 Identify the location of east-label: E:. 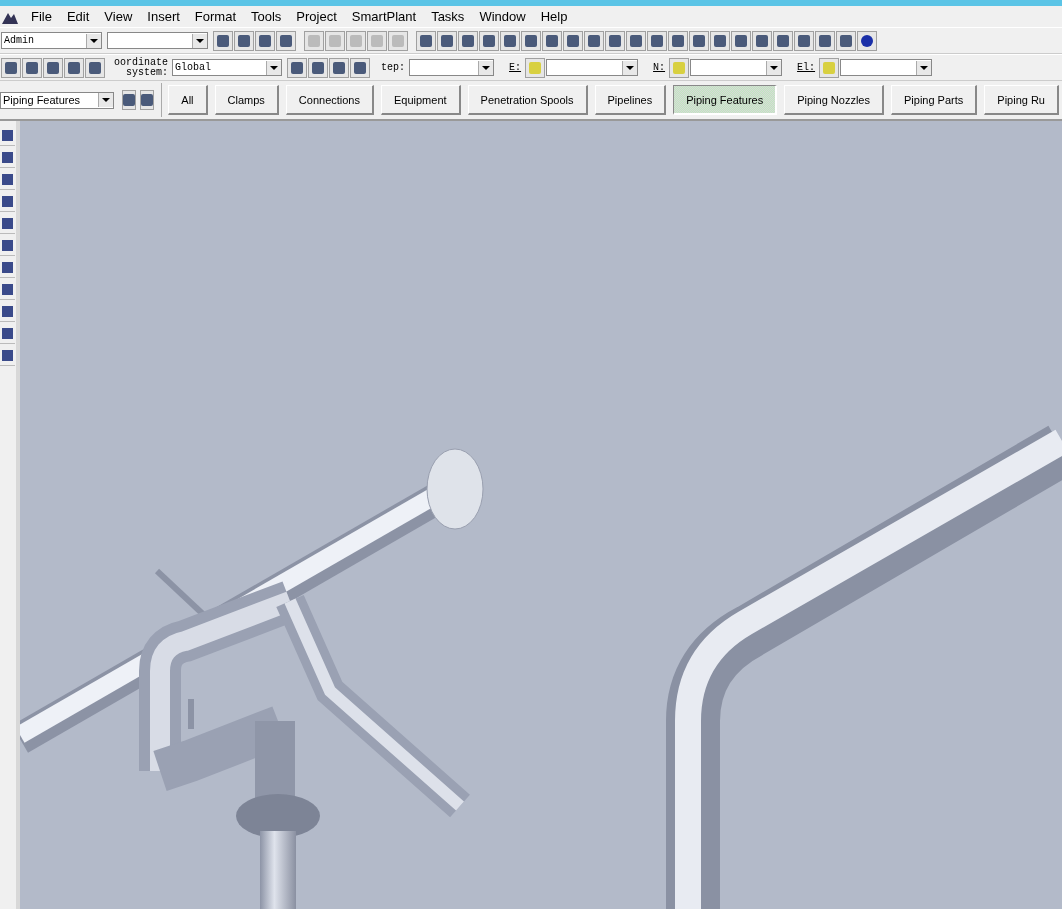
(515, 67).